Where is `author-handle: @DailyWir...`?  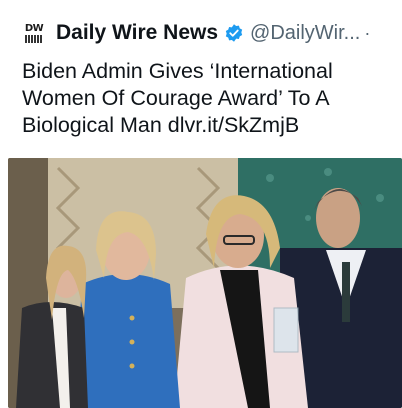 author-handle: @DailyWir... is located at coordinates (305, 33).